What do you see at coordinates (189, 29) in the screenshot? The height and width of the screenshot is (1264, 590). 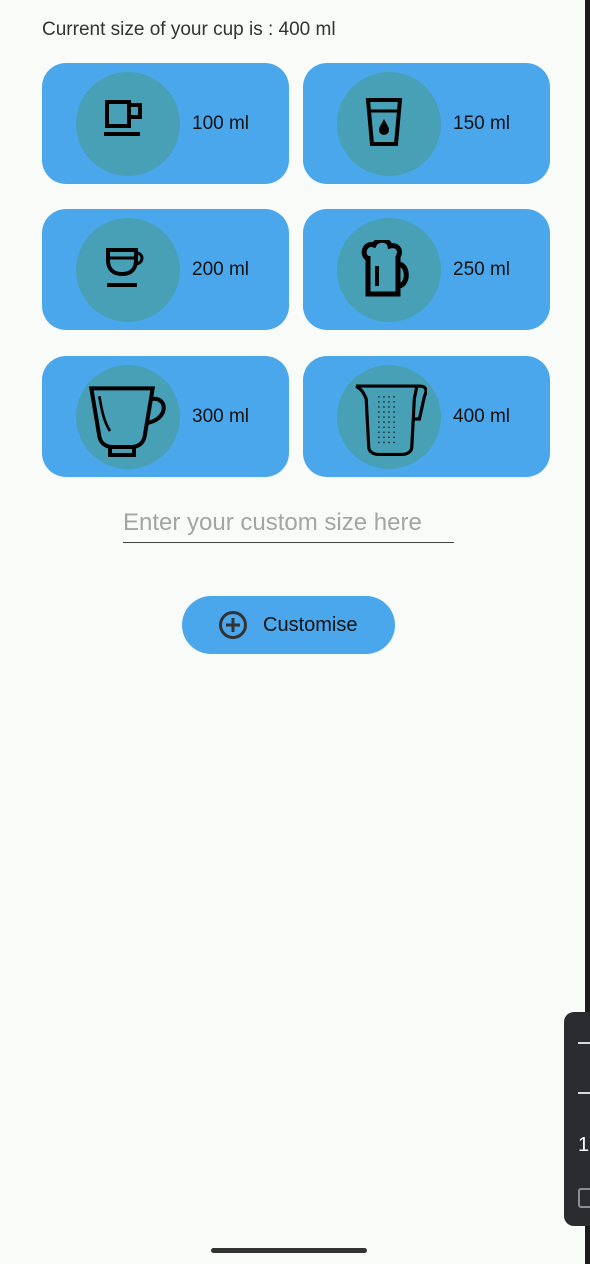 I see `current-size-label: Current size of your cup is : 400 ml` at bounding box center [189, 29].